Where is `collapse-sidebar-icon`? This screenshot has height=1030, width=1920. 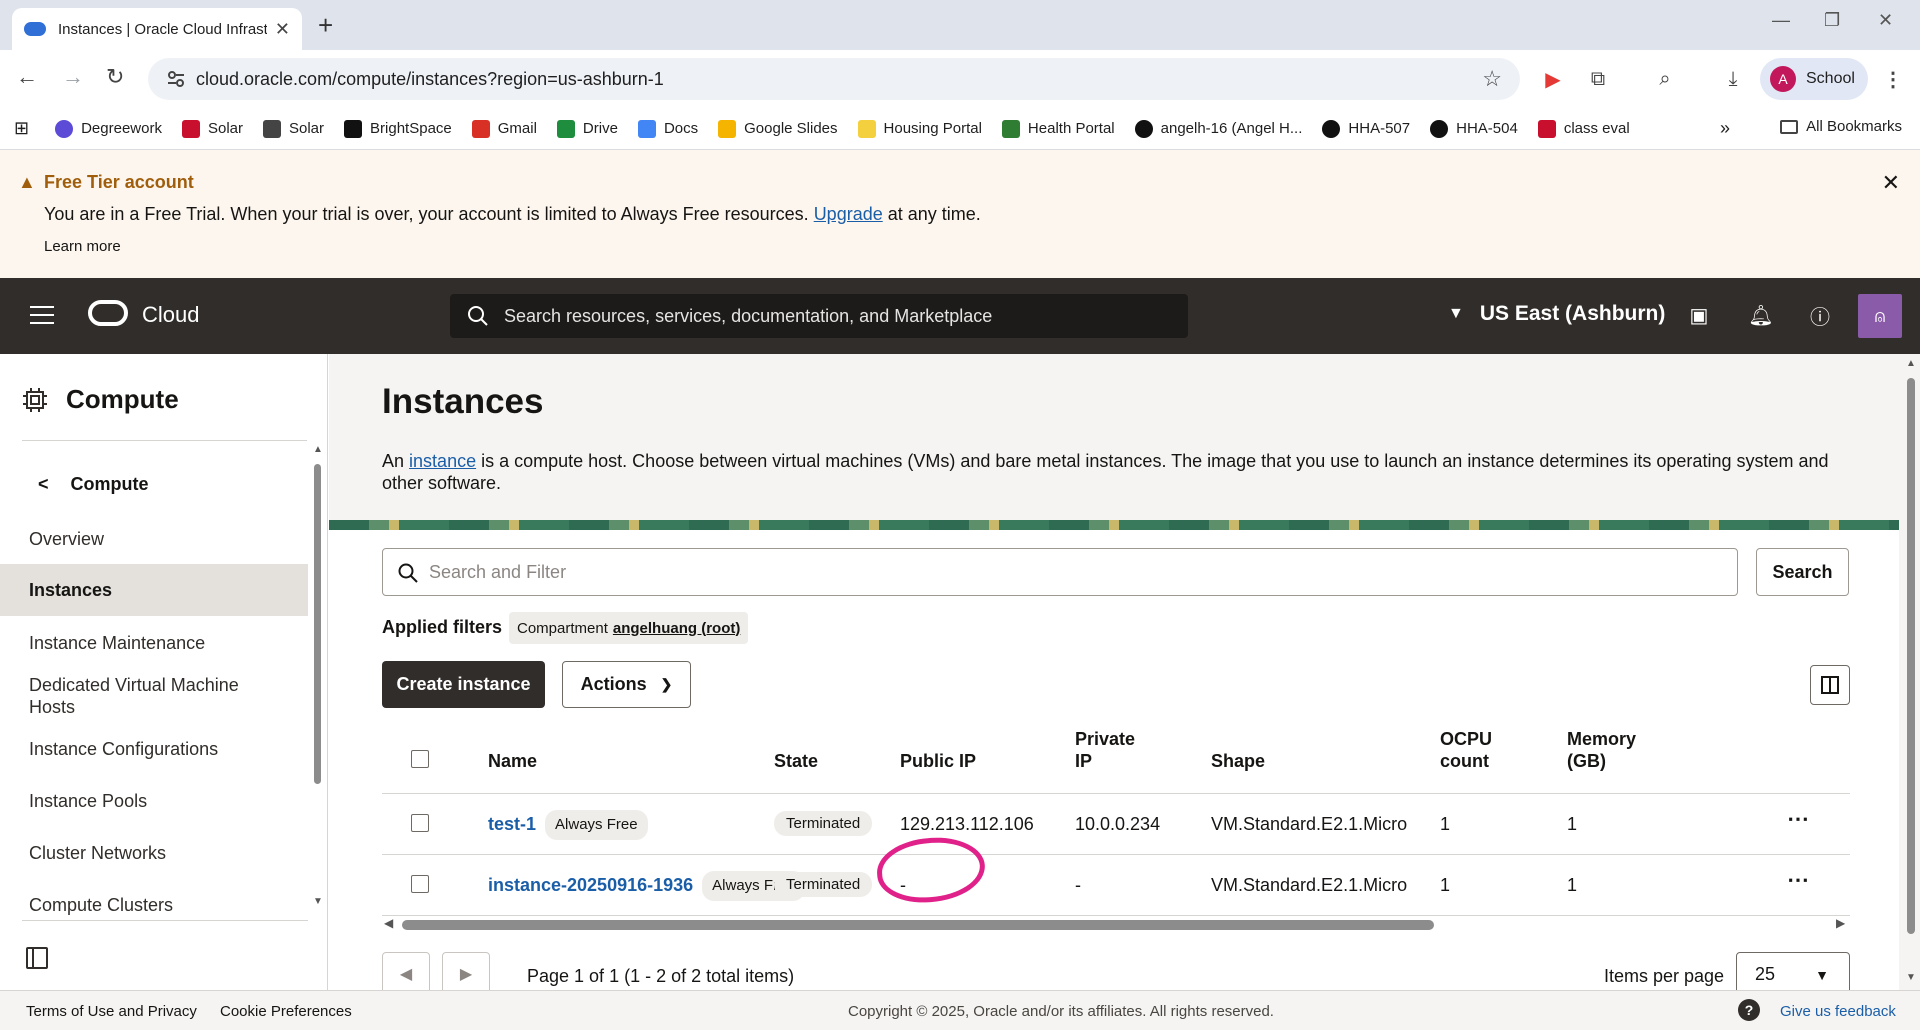
collapse-sidebar-icon is located at coordinates (37, 958).